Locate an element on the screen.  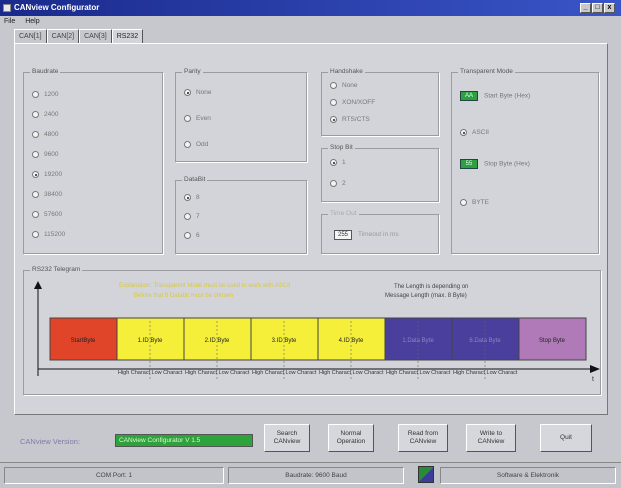
baud-option-19200: 19200 is located at coordinates (47, 174).